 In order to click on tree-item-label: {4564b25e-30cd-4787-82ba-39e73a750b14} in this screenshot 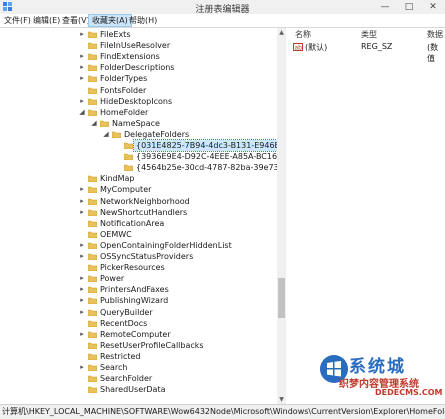, I will do `click(207, 168)`.